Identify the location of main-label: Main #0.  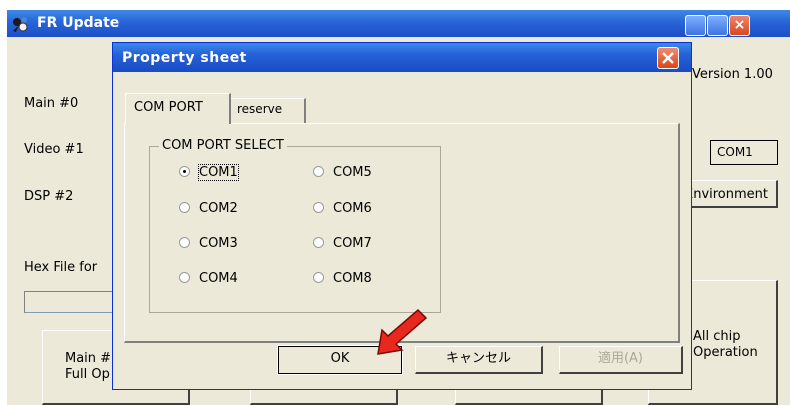
(51, 103).